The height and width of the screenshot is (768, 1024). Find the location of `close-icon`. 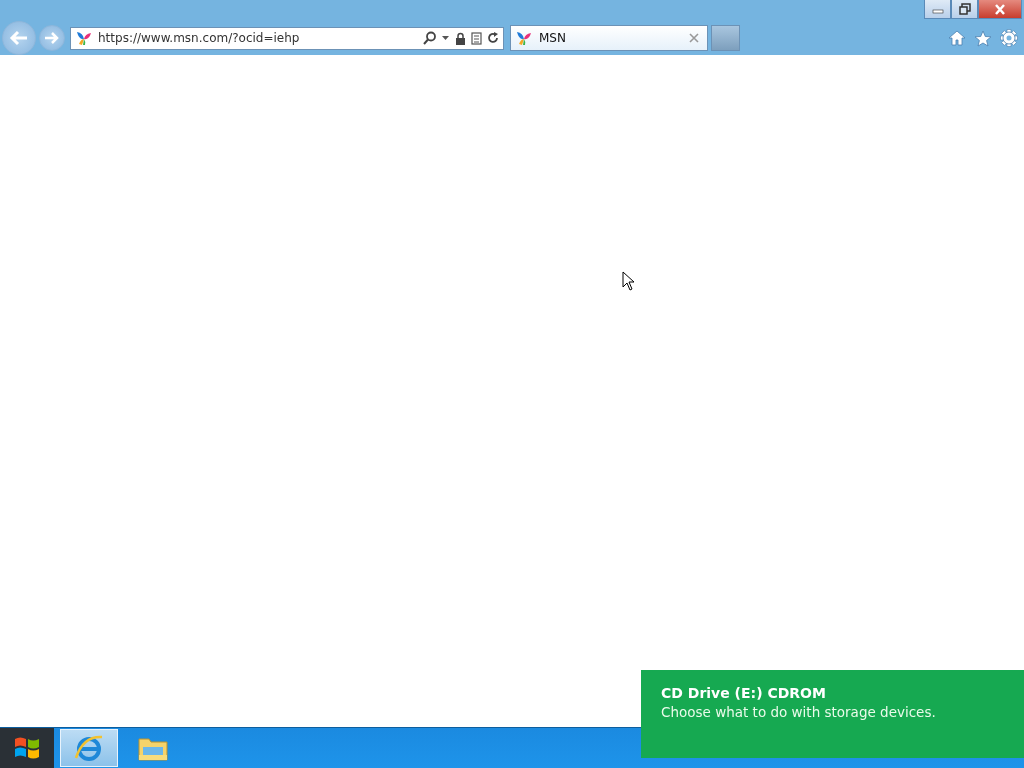

close-icon is located at coordinates (1000, 9).